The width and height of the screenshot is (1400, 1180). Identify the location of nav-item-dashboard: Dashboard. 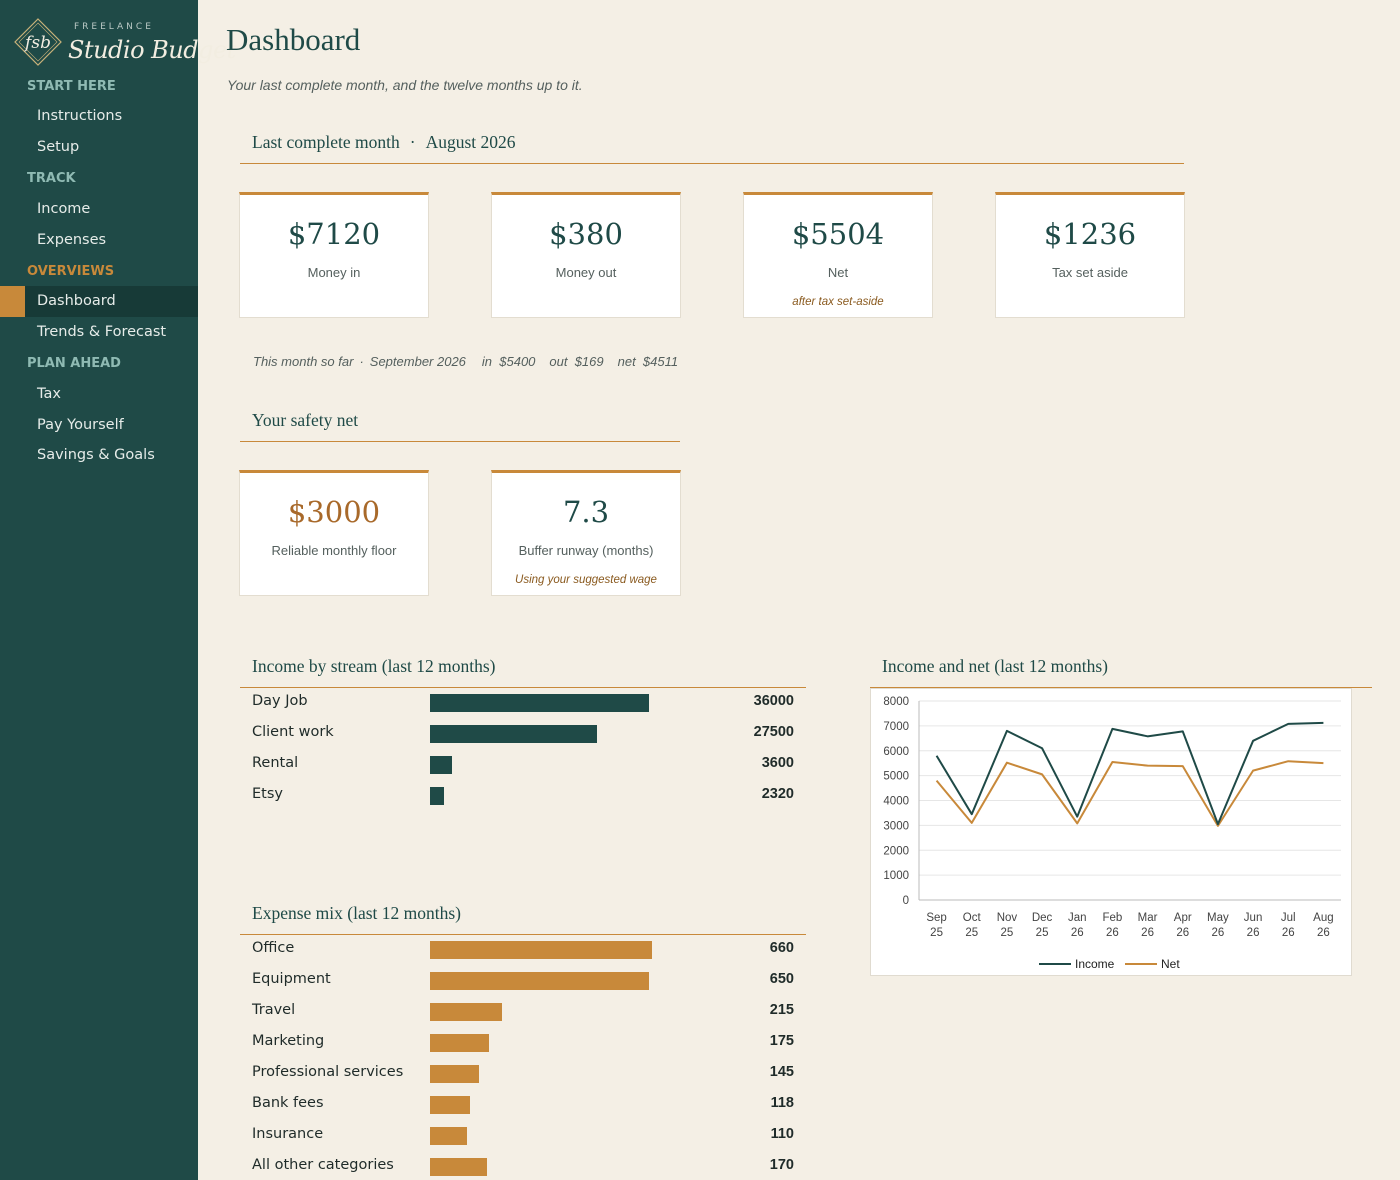
(99, 301).